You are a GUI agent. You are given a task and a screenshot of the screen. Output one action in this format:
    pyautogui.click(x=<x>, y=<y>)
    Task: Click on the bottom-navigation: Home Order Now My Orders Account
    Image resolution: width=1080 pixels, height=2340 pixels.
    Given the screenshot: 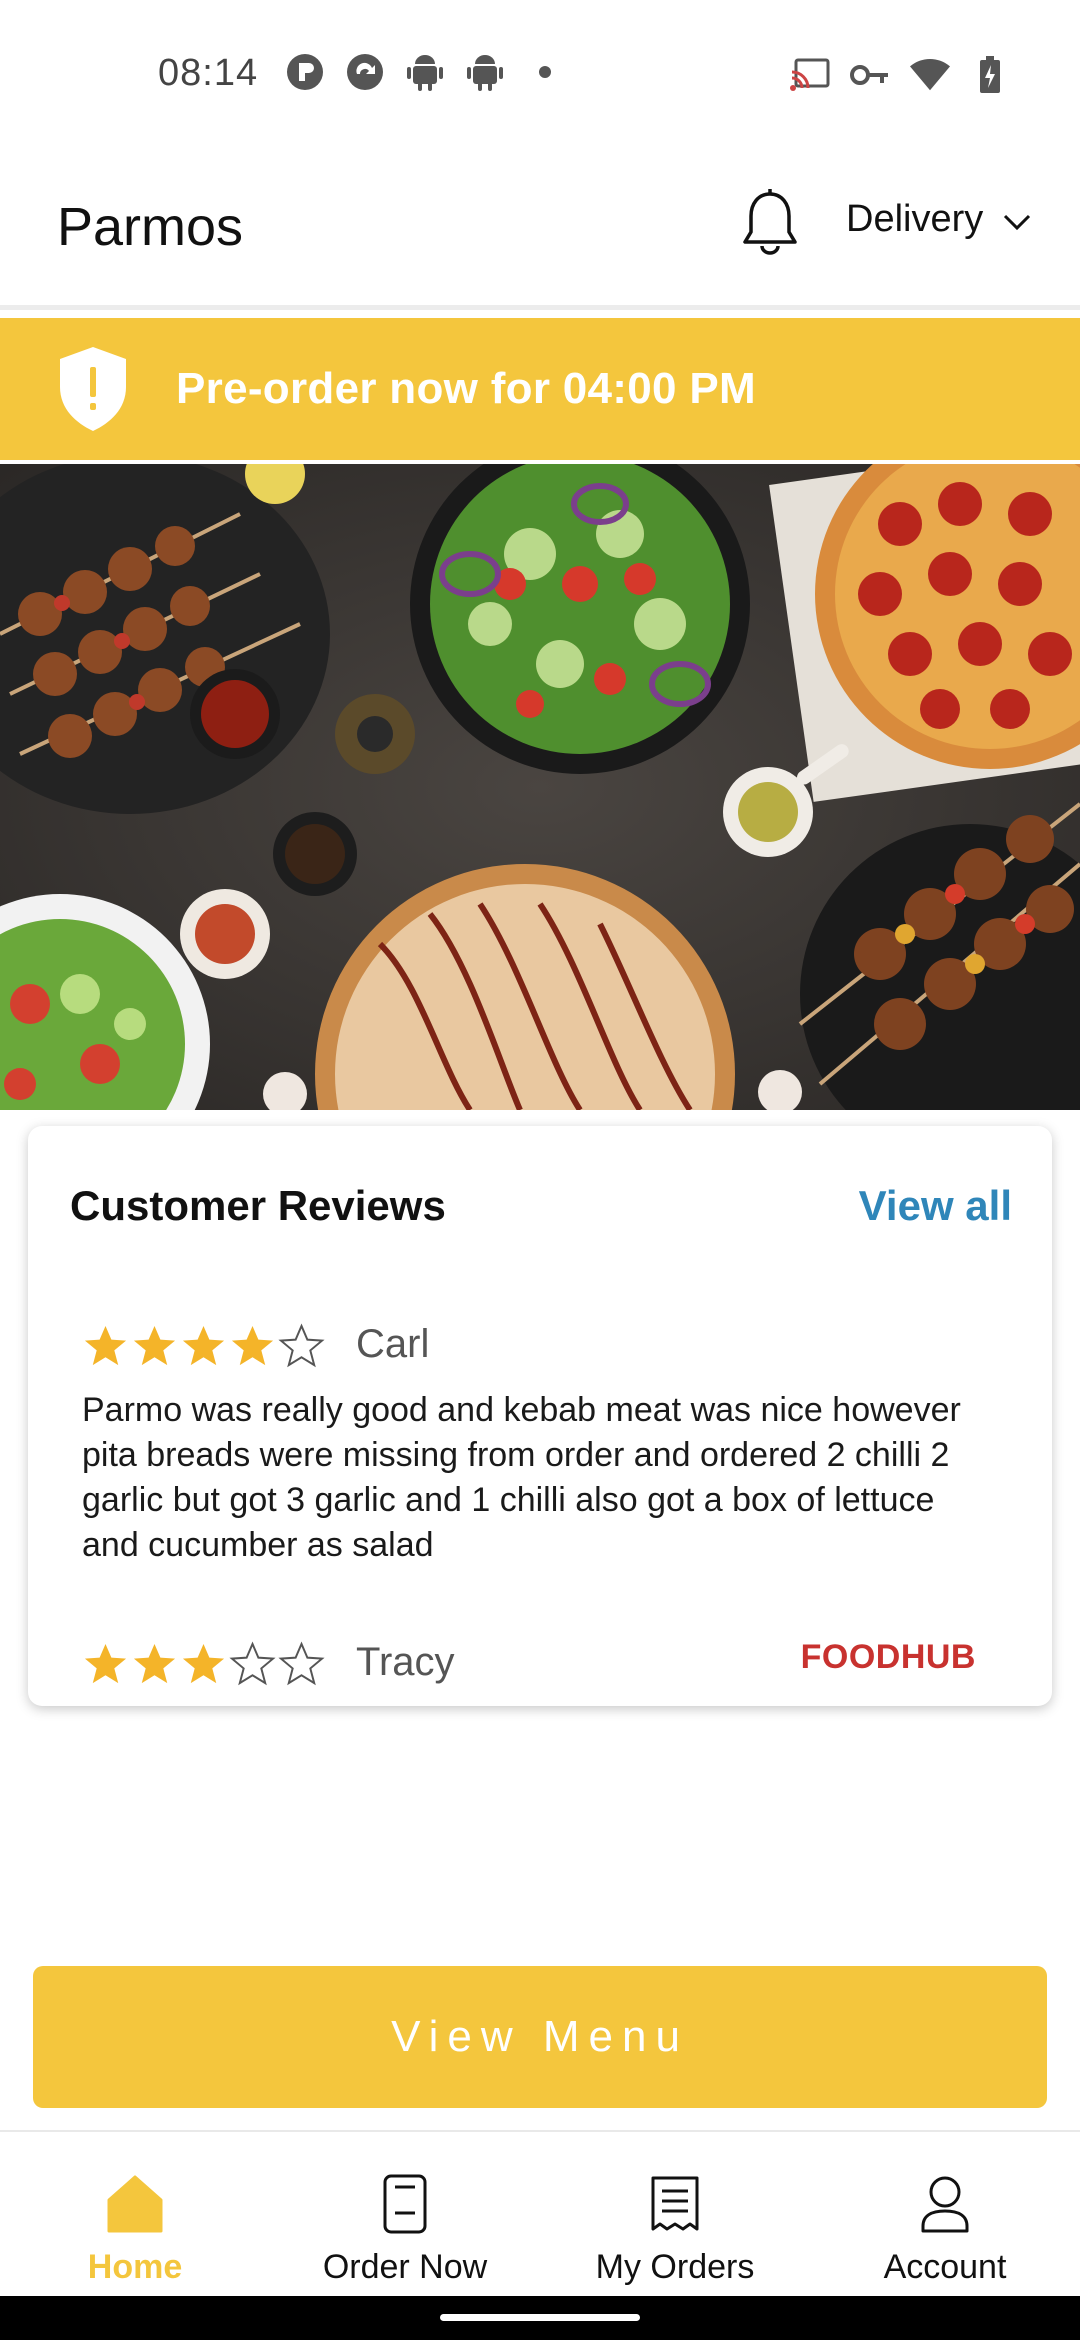 What is the action you would take?
    pyautogui.click(x=540, y=2213)
    